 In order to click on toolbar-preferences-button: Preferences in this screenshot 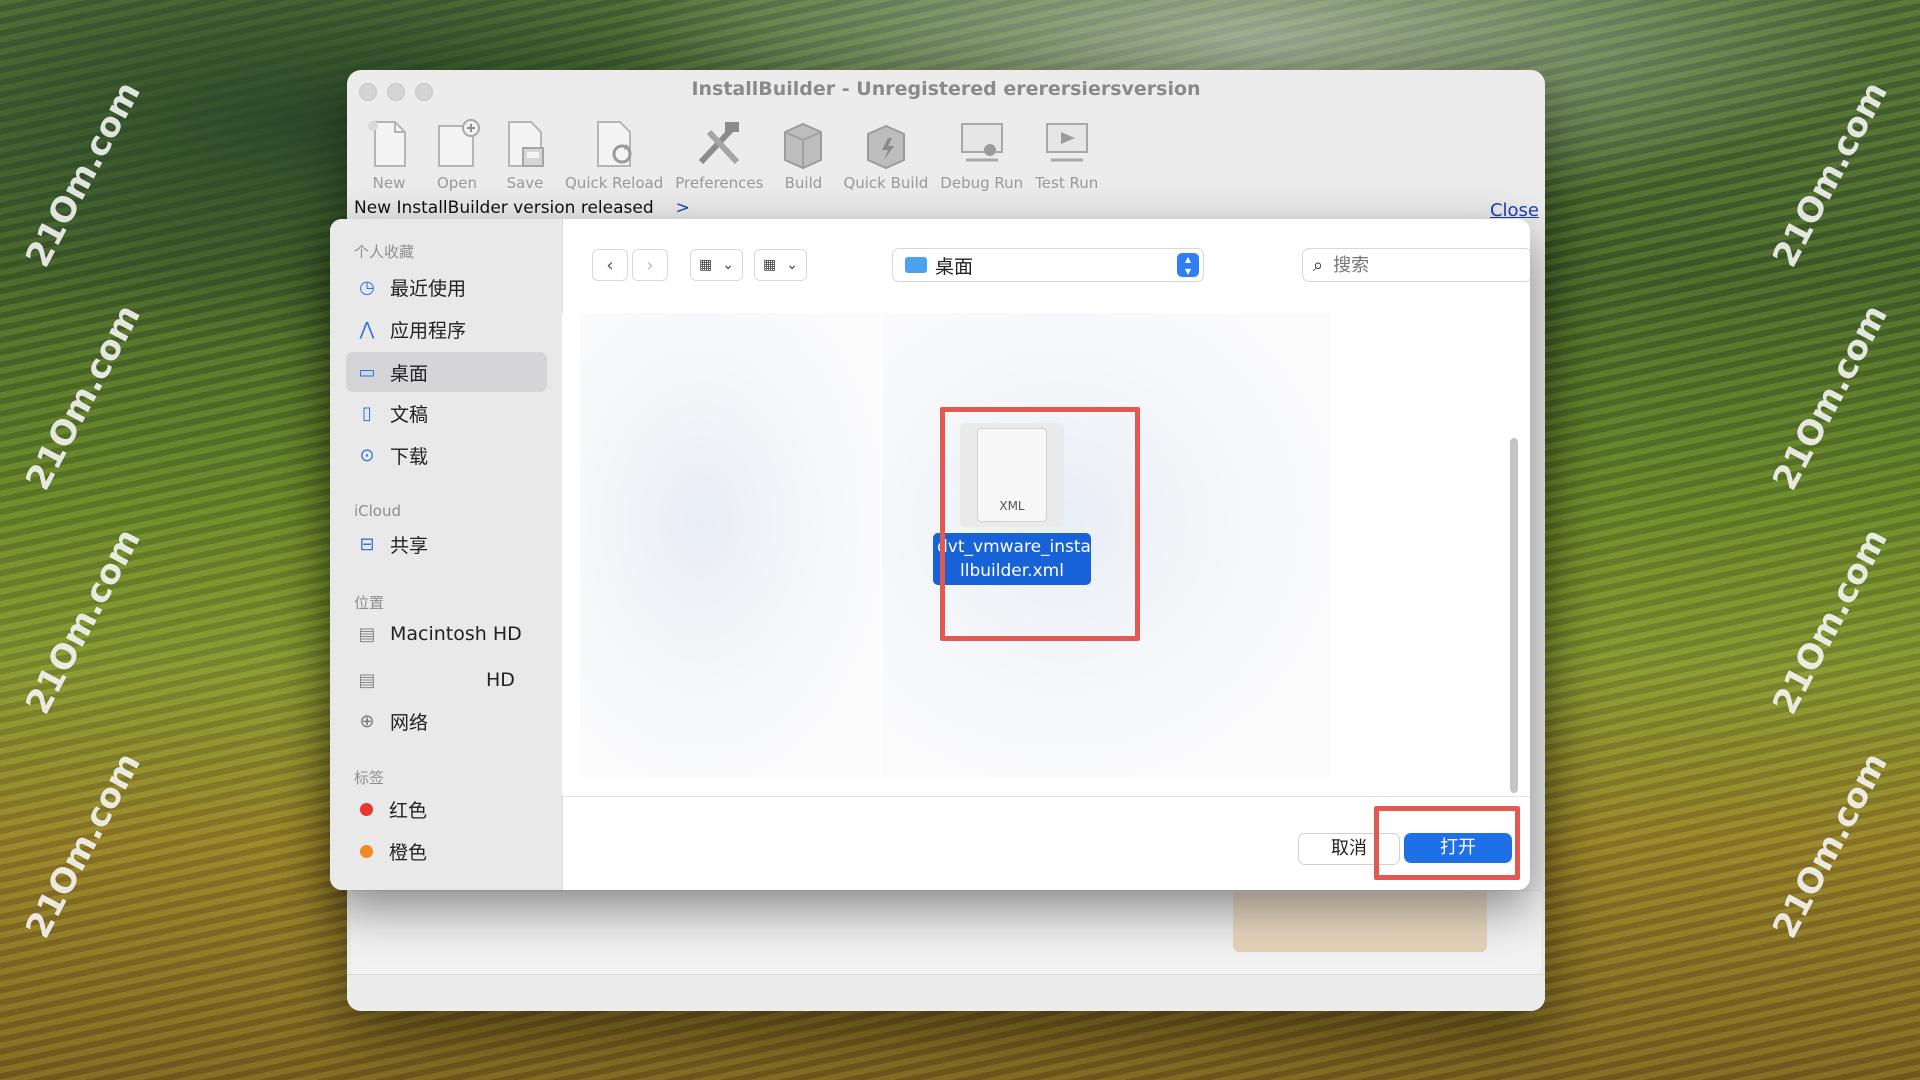, I will do `click(719, 154)`.